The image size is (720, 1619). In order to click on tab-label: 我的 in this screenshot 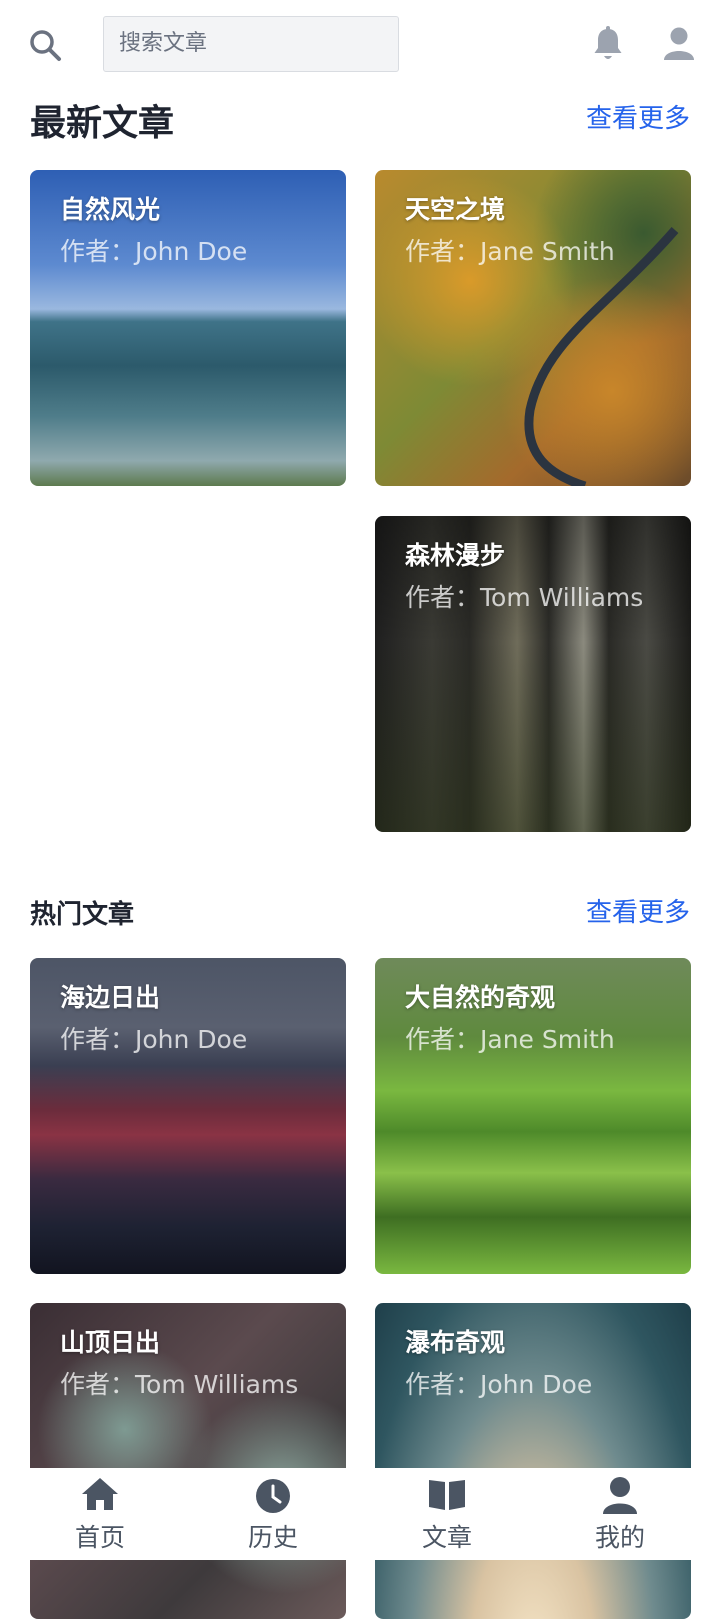, I will do `click(619, 1537)`.